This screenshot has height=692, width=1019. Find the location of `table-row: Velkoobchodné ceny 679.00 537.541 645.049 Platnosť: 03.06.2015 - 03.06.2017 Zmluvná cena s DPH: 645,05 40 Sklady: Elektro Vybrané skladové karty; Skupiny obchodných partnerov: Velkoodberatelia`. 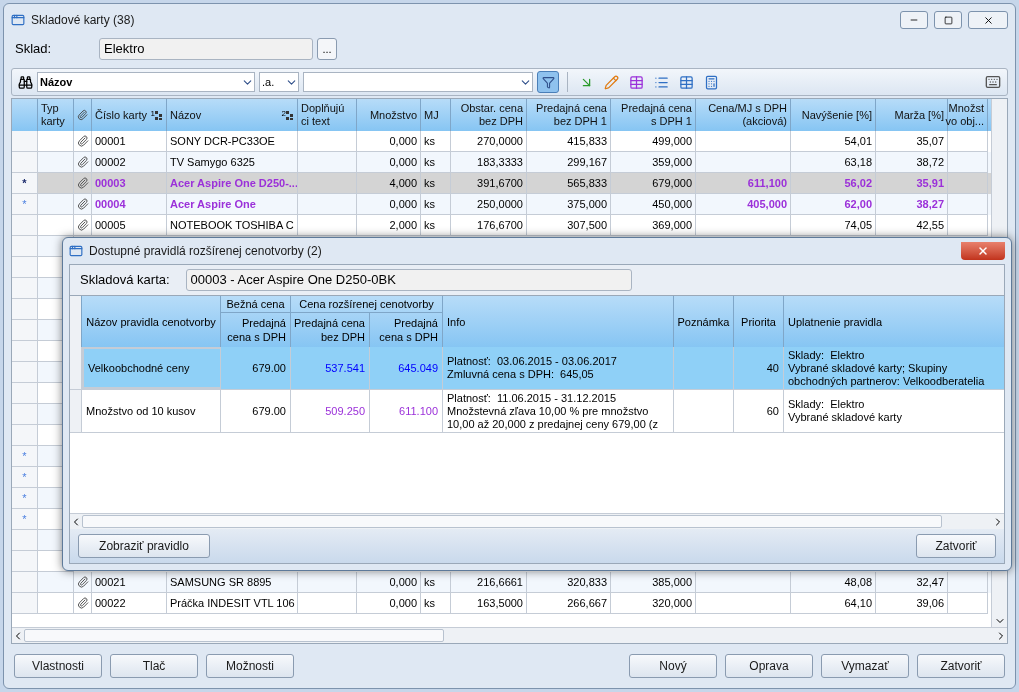

table-row: Velkoobchodné ceny 679.00 537.541 645.049 Platnosť: 03.06.2015 - 03.06.2017 Zmluvná cena s DPH: 645,05 40 Sklady: Elektro Vybrané skladové karty; Skupiny obchodných partnerov: Velkoodberatelia is located at coordinates (537, 368).